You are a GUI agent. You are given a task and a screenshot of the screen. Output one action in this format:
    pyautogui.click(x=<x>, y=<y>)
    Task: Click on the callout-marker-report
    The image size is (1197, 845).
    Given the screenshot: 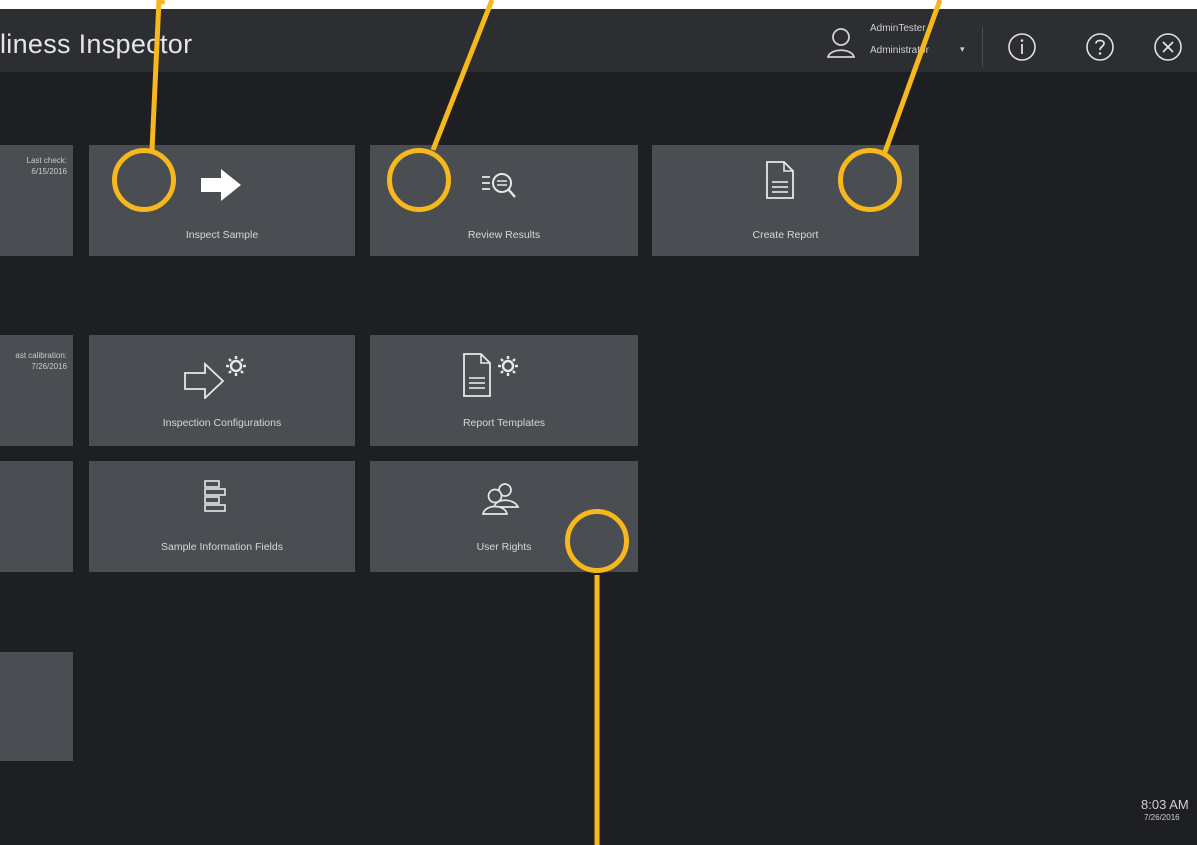 What is the action you would take?
    pyautogui.click(x=870, y=180)
    